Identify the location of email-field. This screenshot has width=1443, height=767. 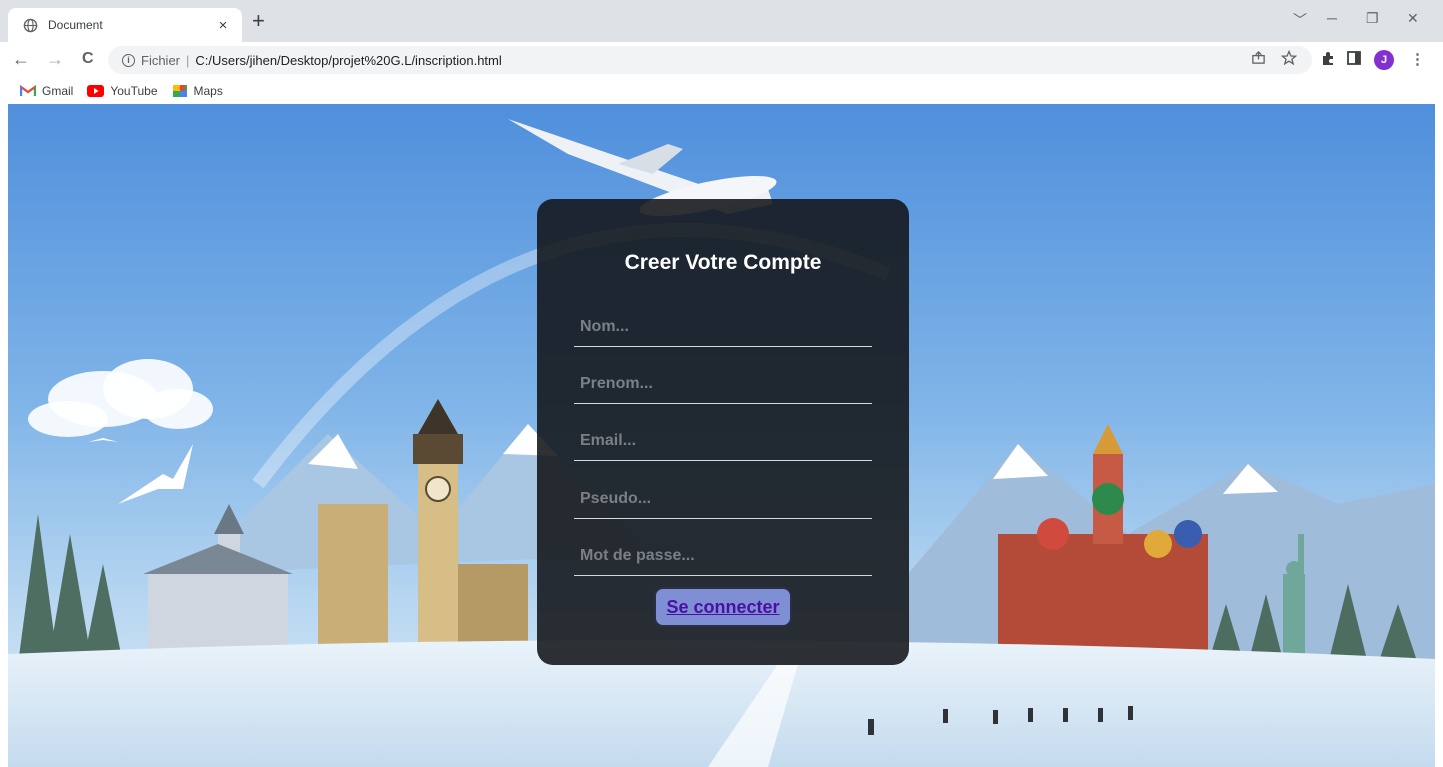
(723, 441).